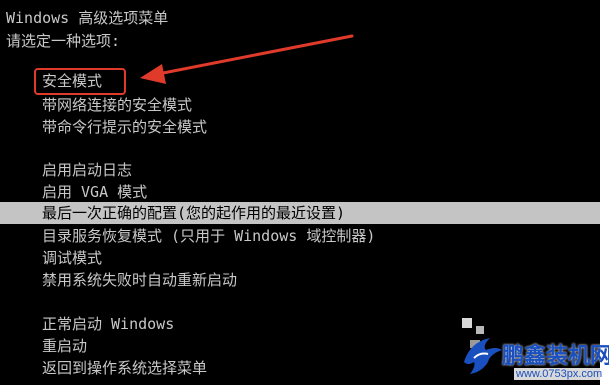 Image resolution: width=609 pixels, height=385 pixels. I want to click on option-safe-mode-network: 带网络连接的安全模式, so click(117, 105).